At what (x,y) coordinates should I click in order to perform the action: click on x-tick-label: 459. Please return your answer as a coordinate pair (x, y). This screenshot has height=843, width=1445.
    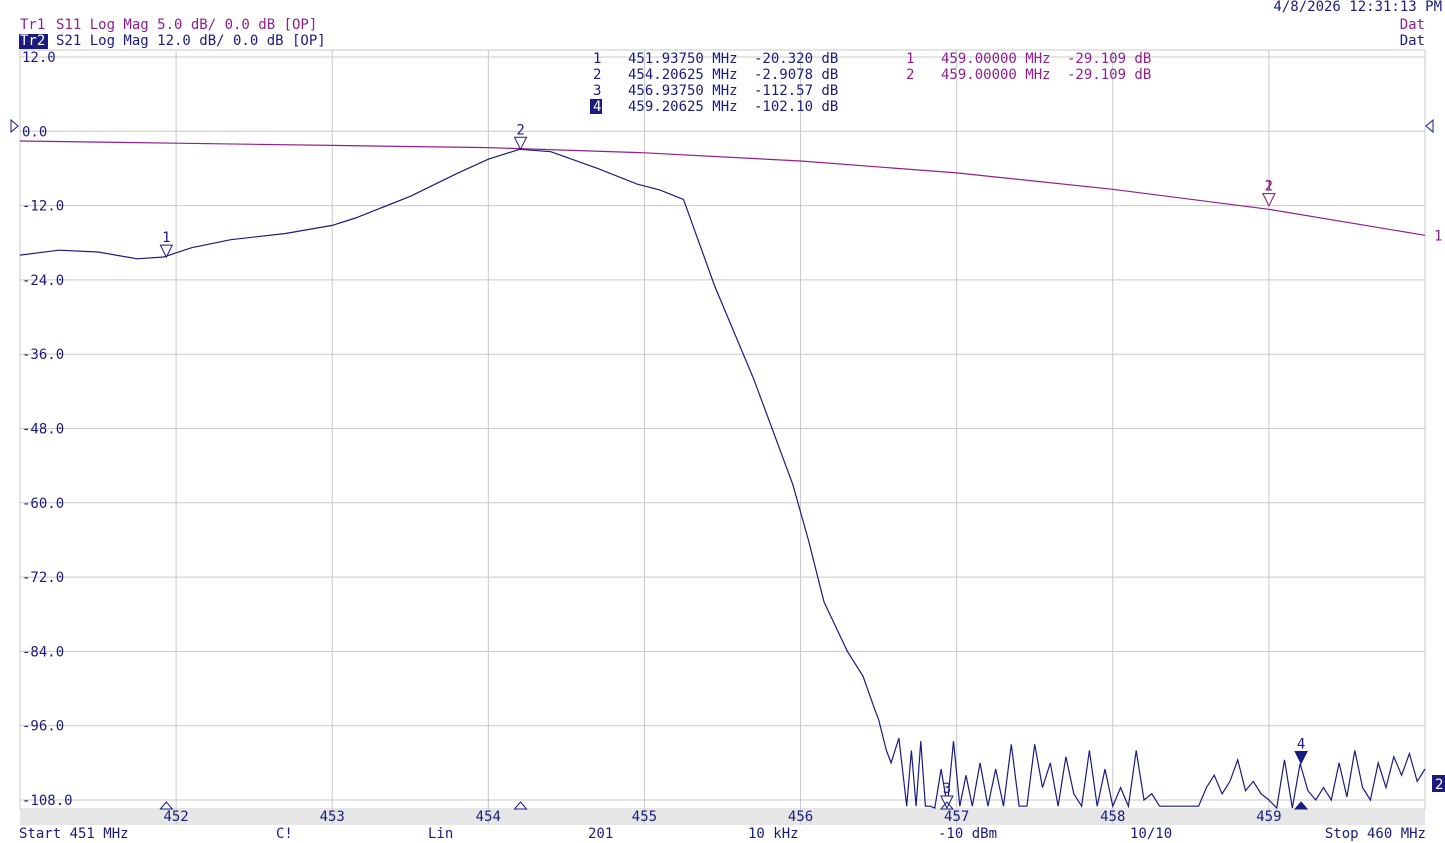
    Looking at the image, I should click on (1268, 817).